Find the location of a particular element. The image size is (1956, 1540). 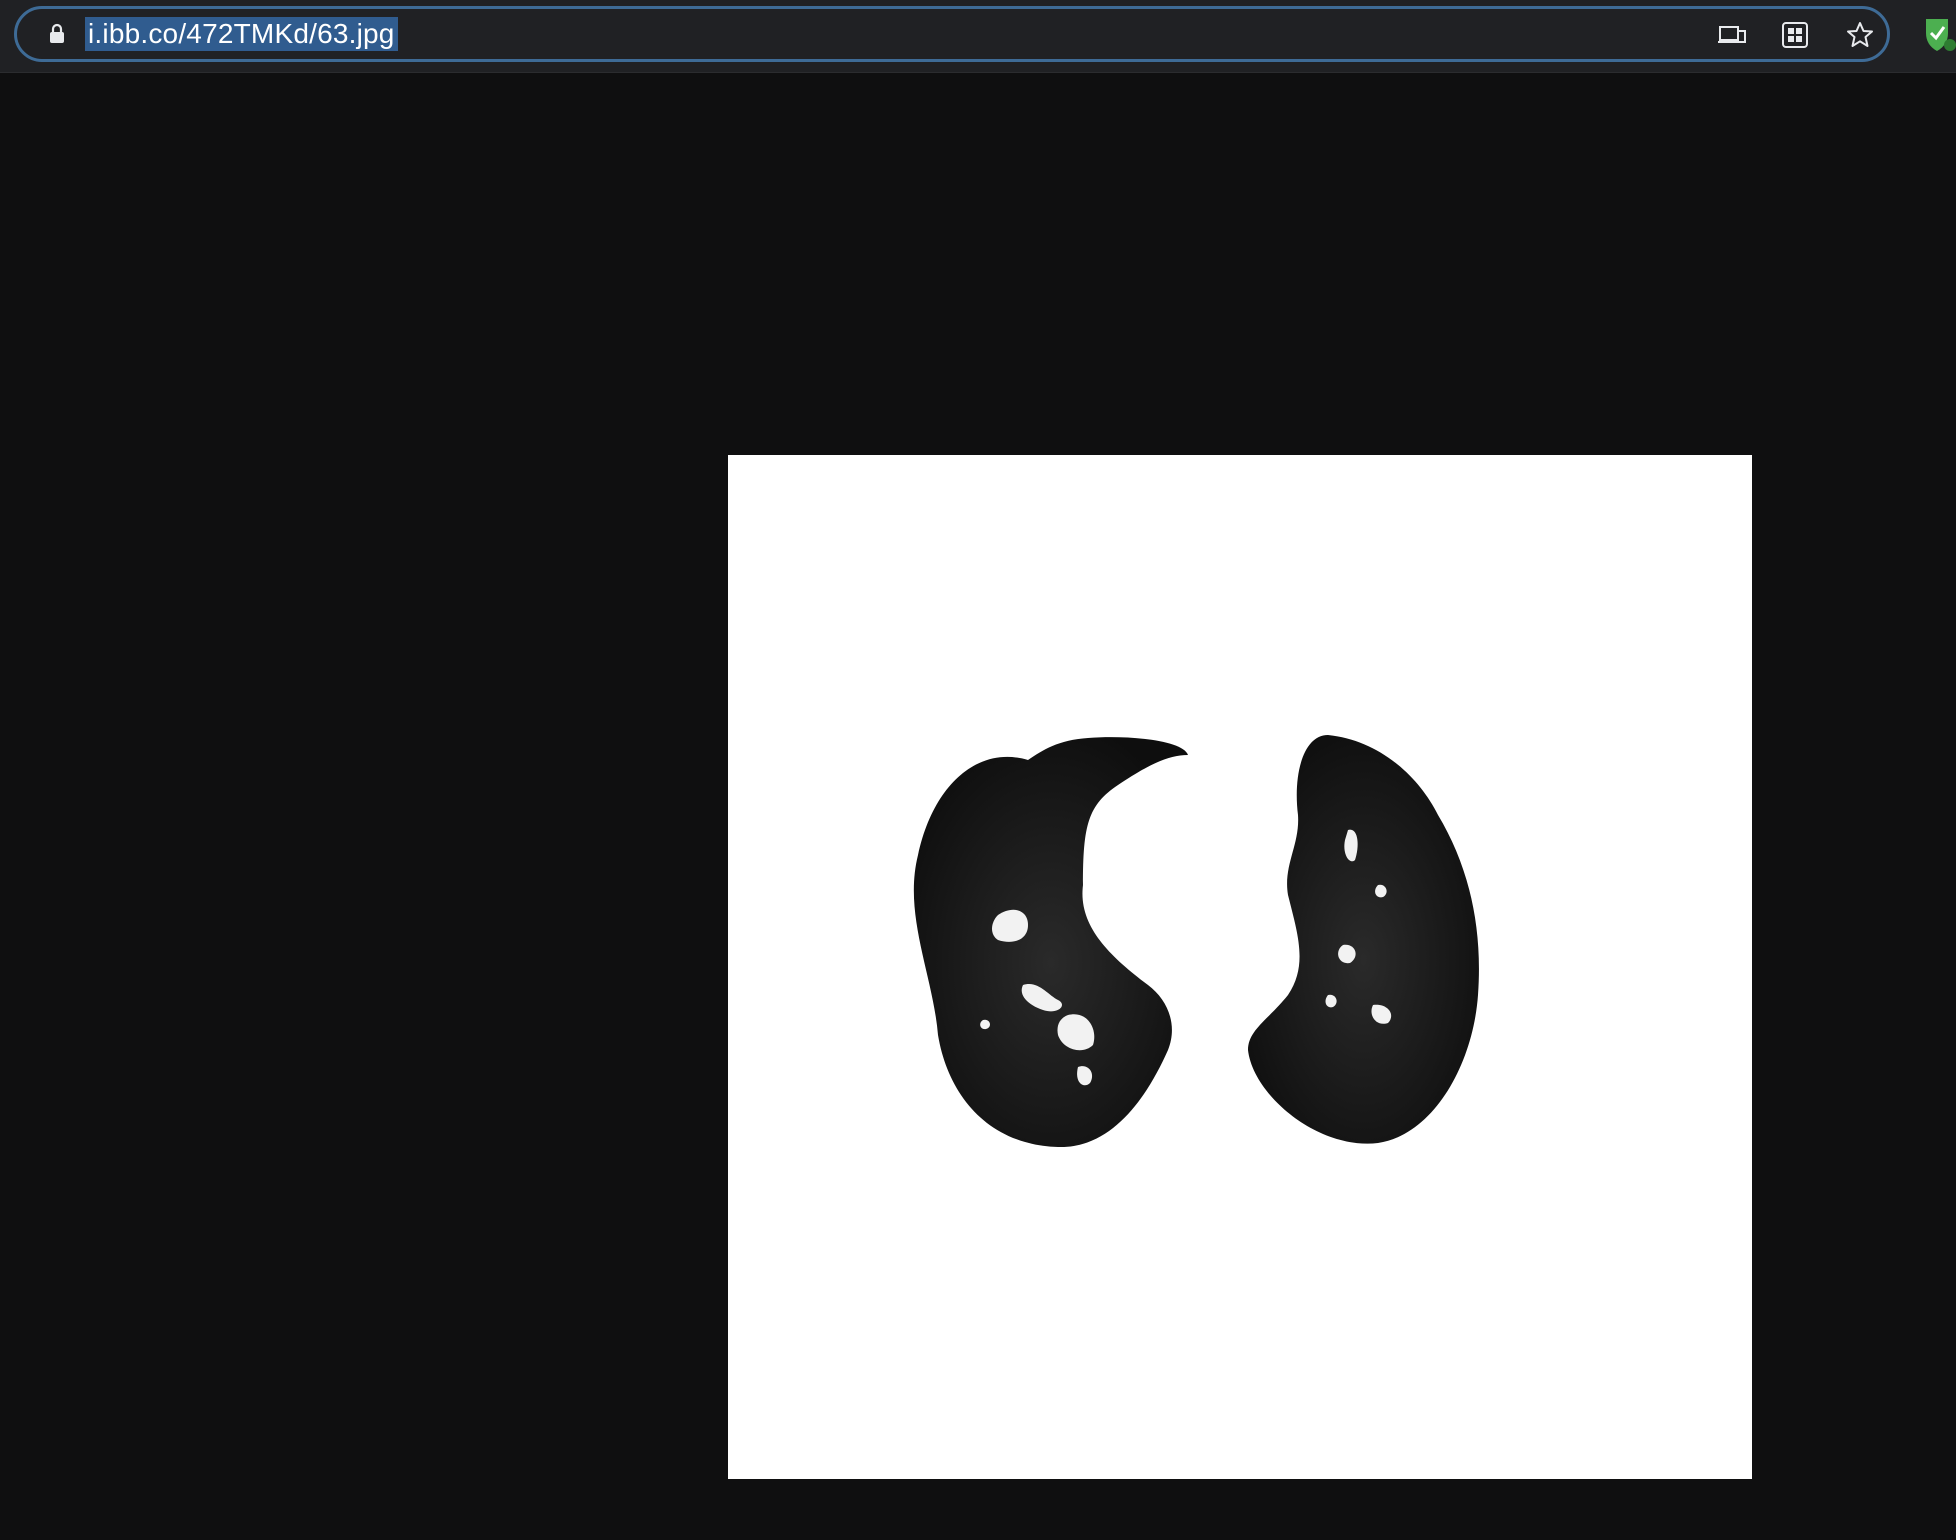

qr-code-icon is located at coordinates (1795, 35).